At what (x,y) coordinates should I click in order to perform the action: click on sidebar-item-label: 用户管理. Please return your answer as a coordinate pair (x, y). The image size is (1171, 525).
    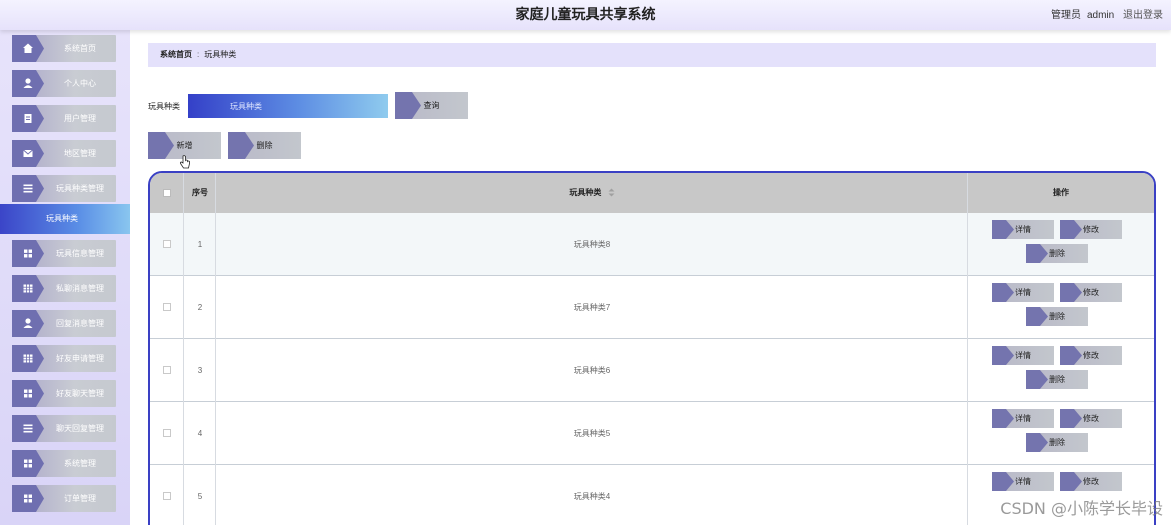
    Looking at the image, I should click on (80, 118).